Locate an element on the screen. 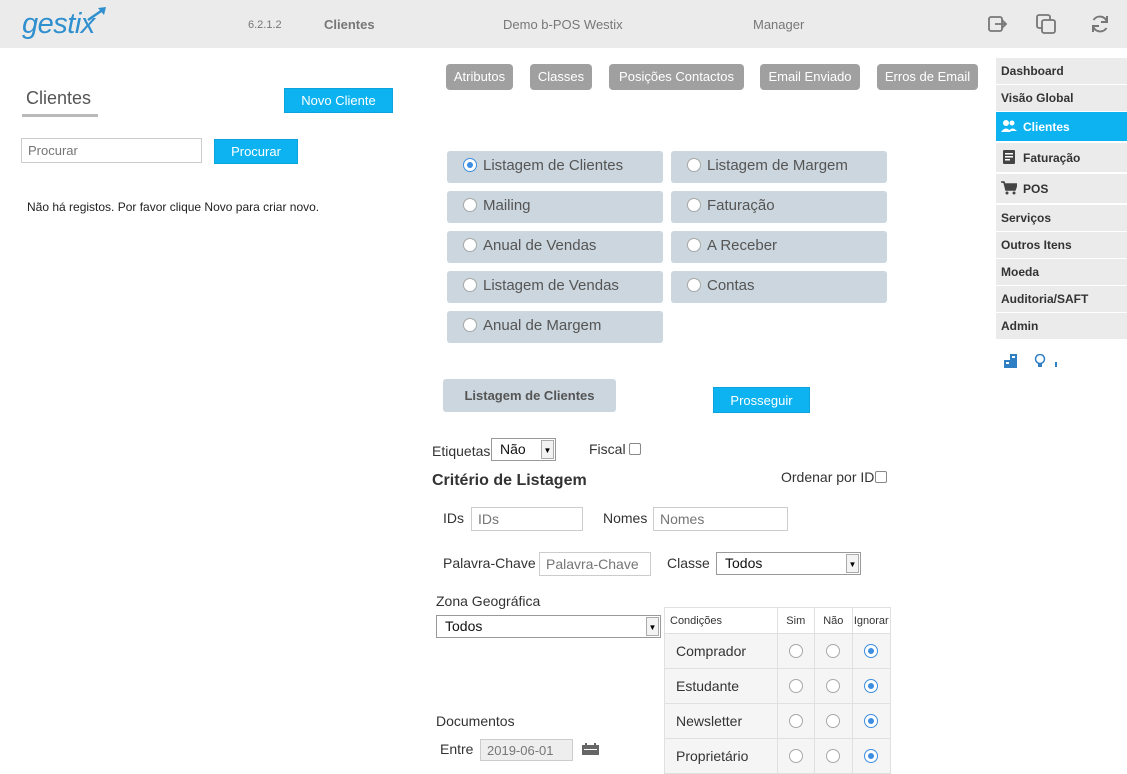 The image size is (1127, 774). keyword-label: Palavra-Chave is located at coordinates (489, 563).